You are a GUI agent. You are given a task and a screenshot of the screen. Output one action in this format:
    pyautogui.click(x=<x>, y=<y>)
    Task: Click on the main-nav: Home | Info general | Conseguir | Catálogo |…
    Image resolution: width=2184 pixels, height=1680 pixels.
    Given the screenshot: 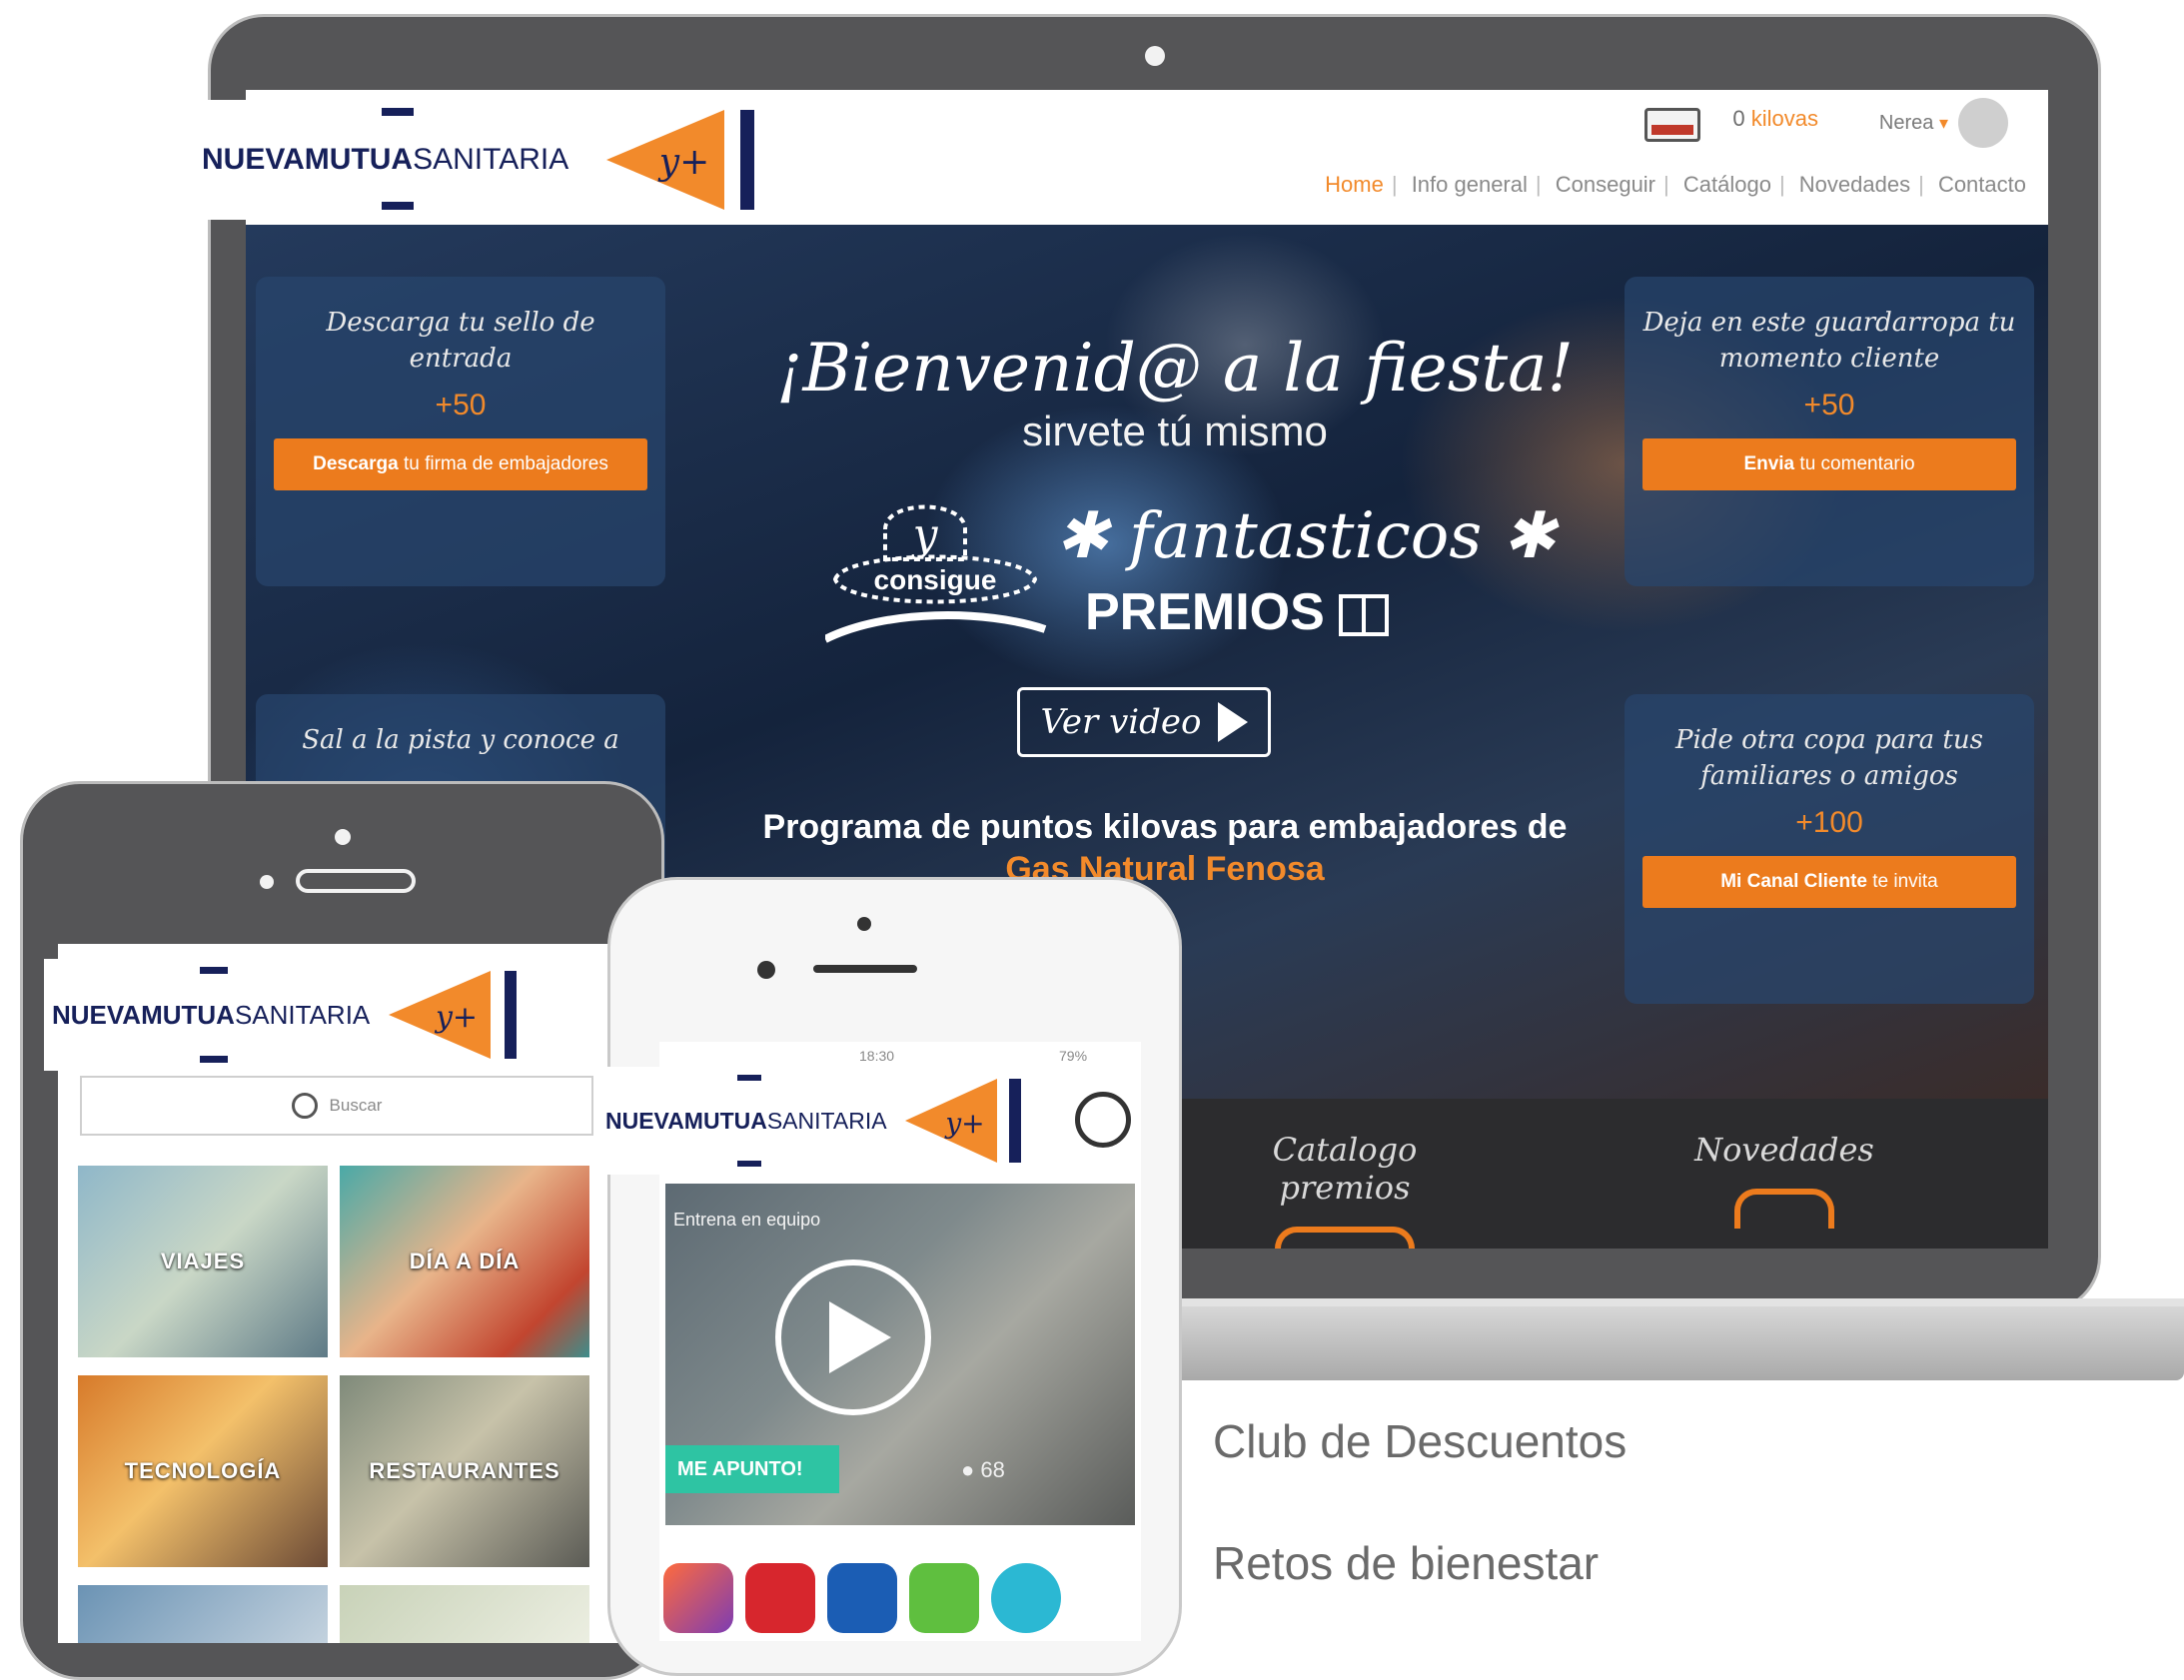 What is the action you would take?
    pyautogui.click(x=1675, y=184)
    